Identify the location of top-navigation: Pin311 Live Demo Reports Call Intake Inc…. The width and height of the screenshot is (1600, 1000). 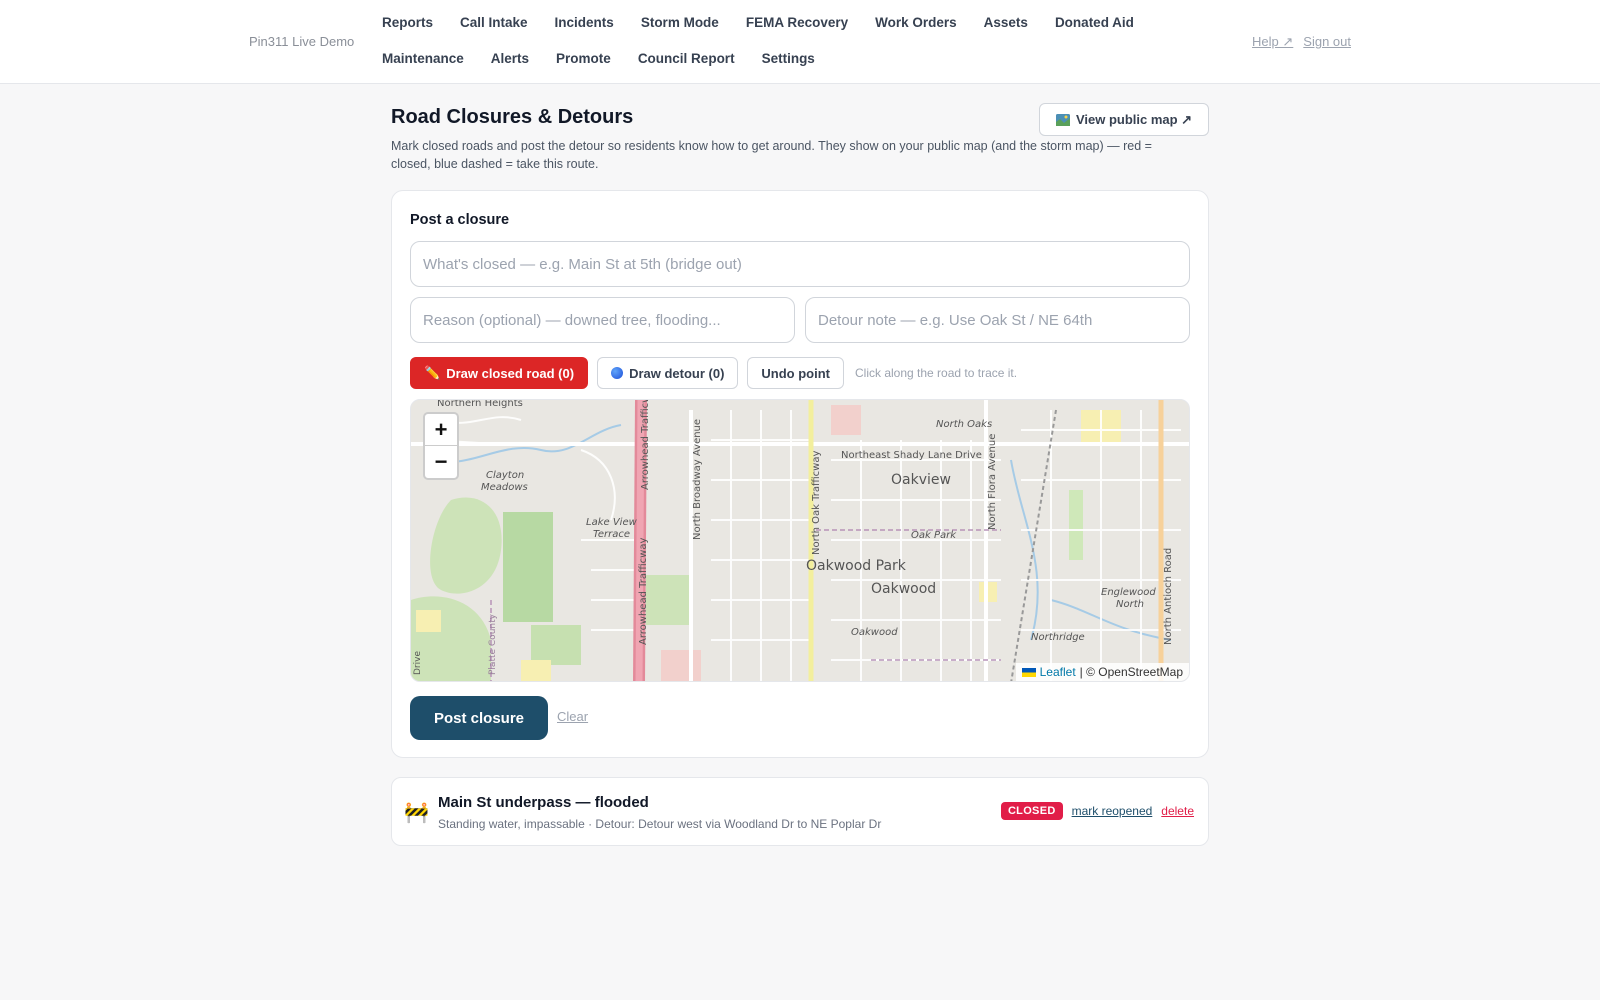
(800, 42).